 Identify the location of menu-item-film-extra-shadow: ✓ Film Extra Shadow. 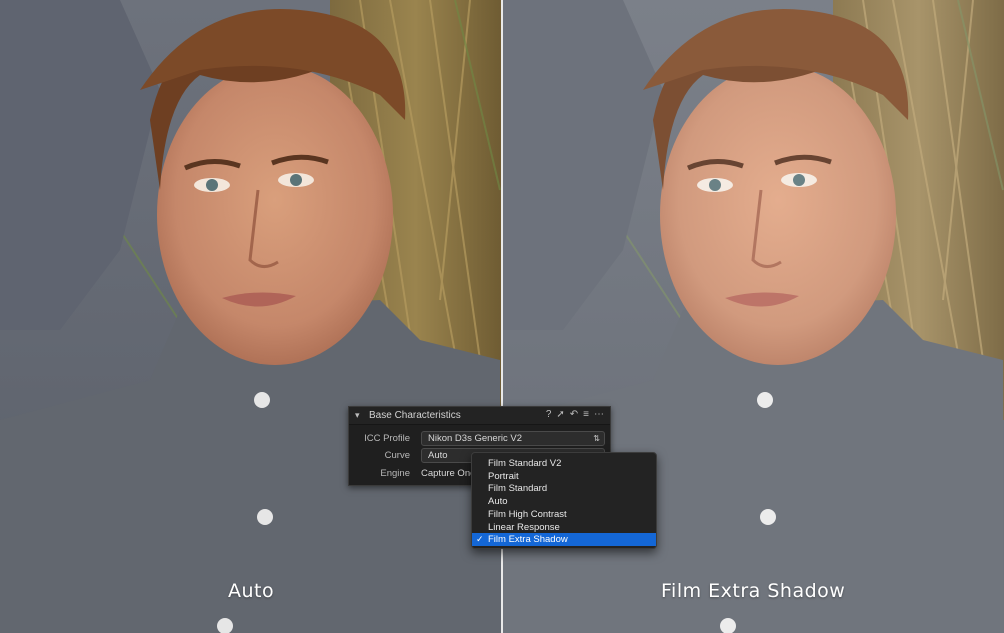
(564, 539).